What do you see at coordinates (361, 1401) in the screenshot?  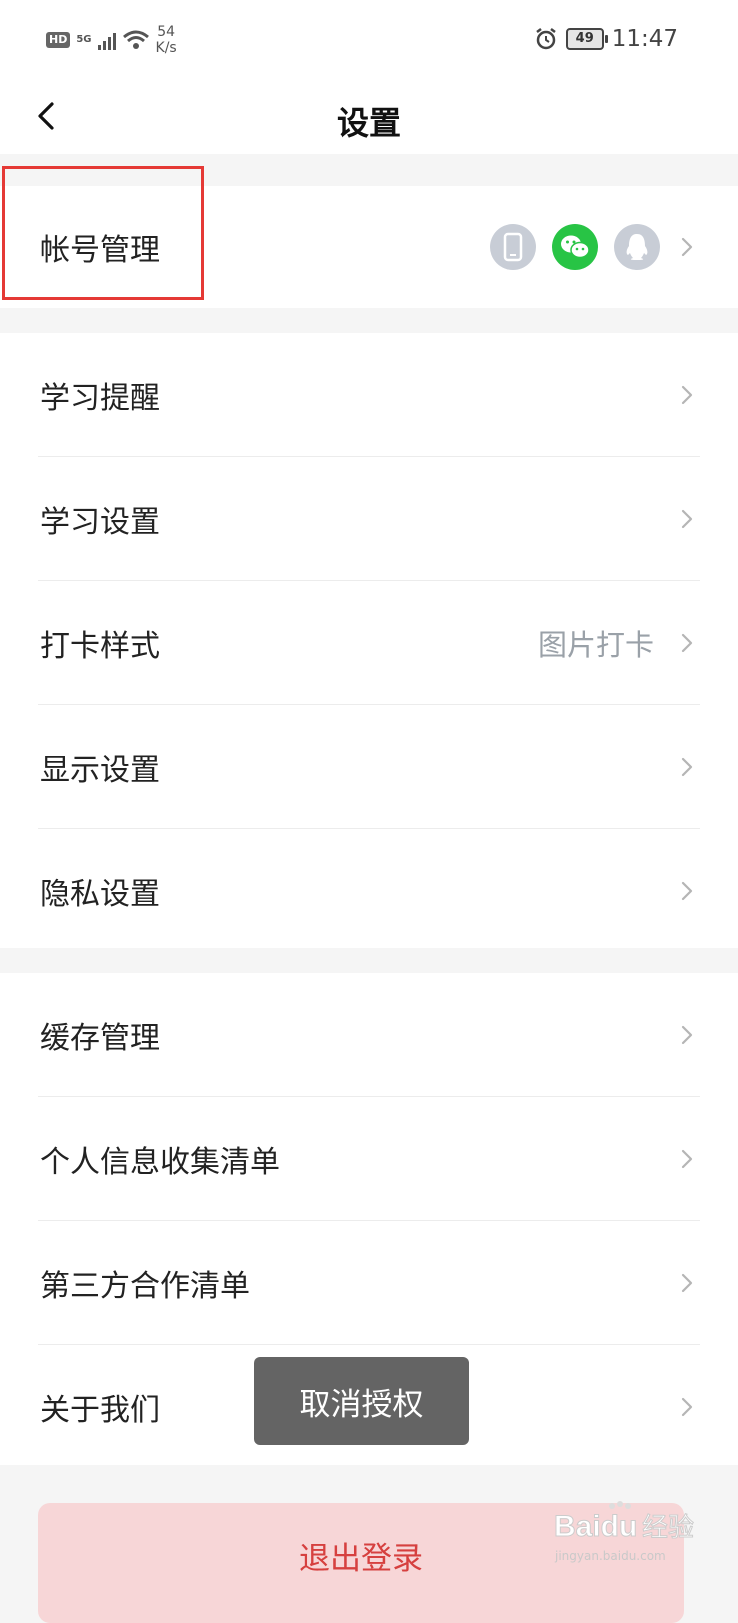 I see `toast-message: 取消授权` at bounding box center [361, 1401].